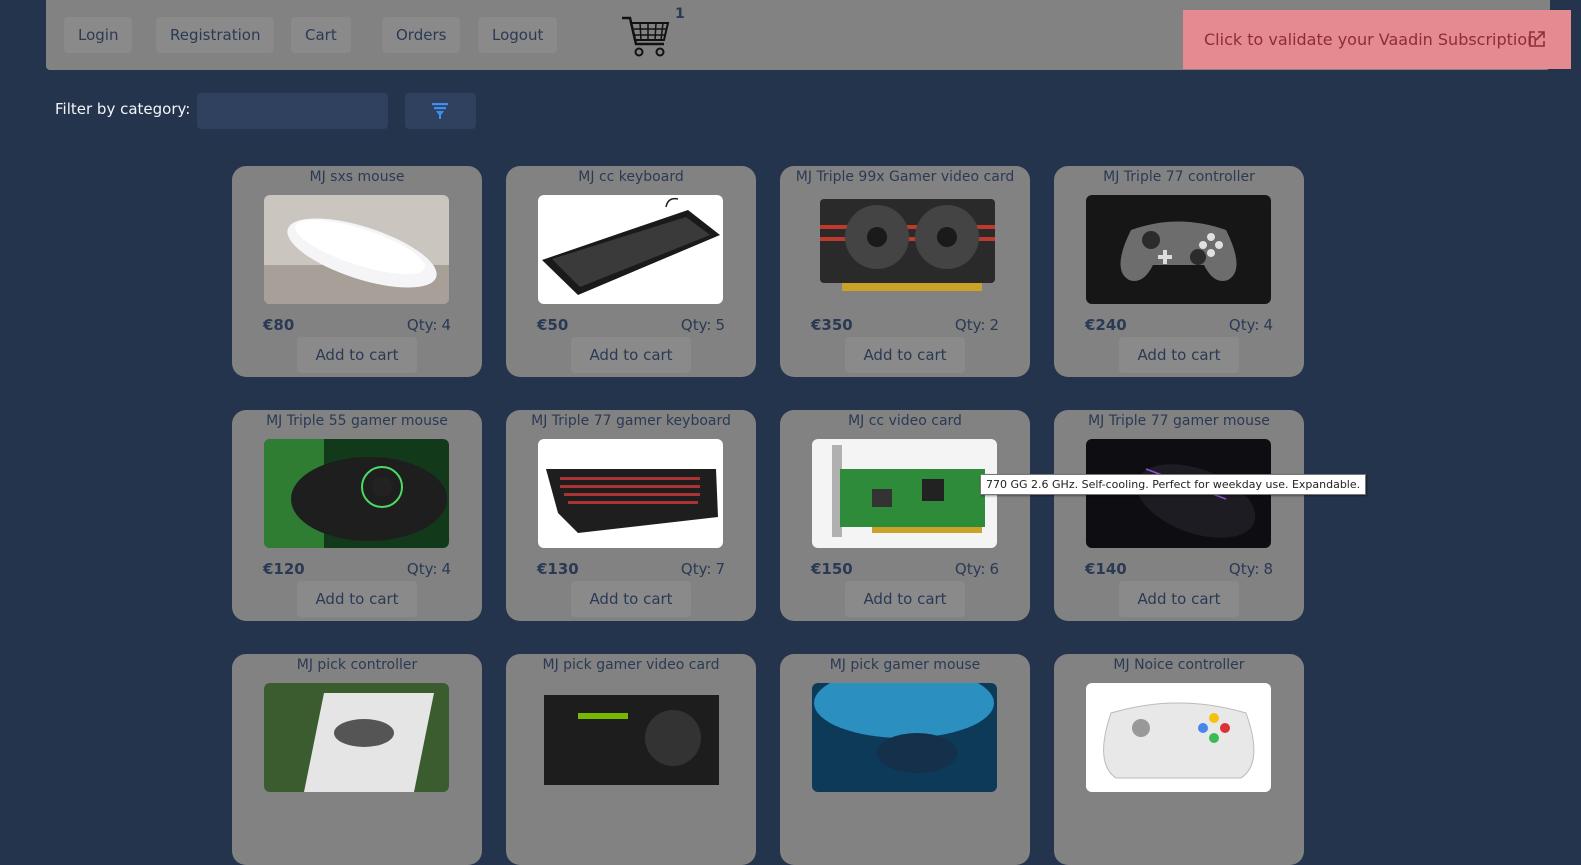 This screenshot has width=1581, height=865. What do you see at coordinates (356, 249) in the screenshot?
I see `product-image-mouse` at bounding box center [356, 249].